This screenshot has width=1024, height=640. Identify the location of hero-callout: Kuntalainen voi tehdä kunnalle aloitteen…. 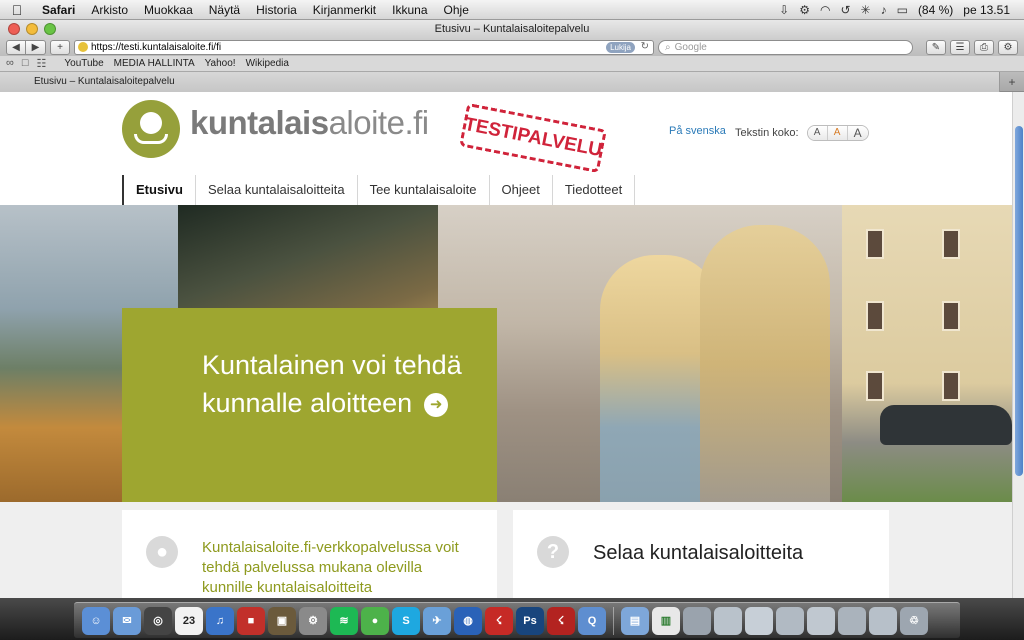
(309, 405).